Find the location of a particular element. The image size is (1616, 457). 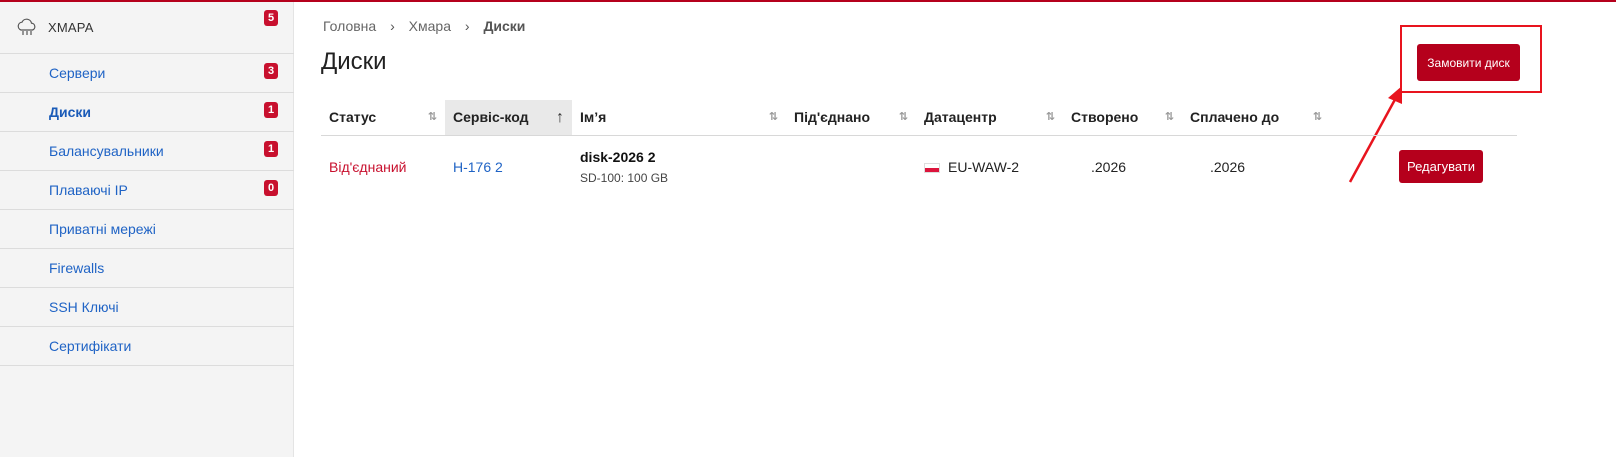

cloud-icon is located at coordinates (26, 26).